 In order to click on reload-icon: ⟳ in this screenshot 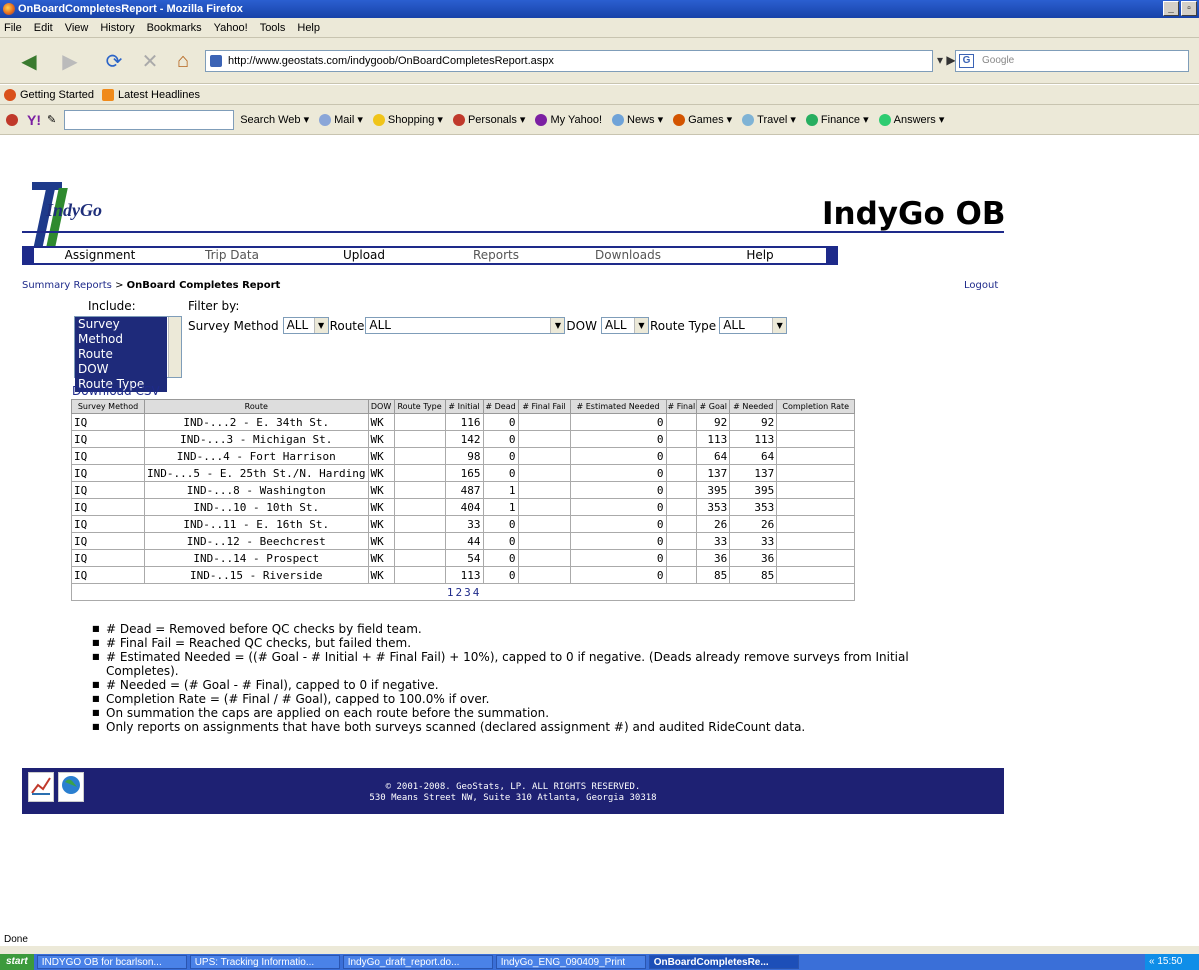, I will do `click(114, 61)`.